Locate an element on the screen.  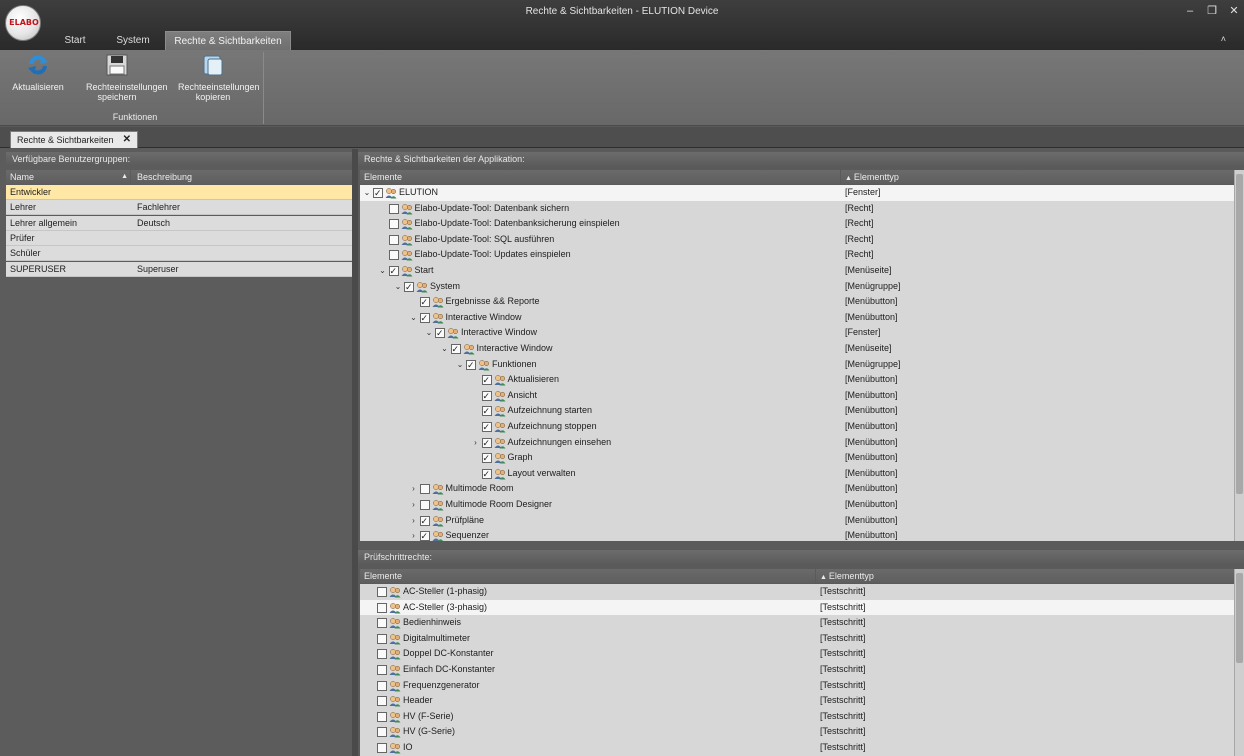
step-row: HV (G-Serie) [Testschritt] is located at coordinates (797, 732).